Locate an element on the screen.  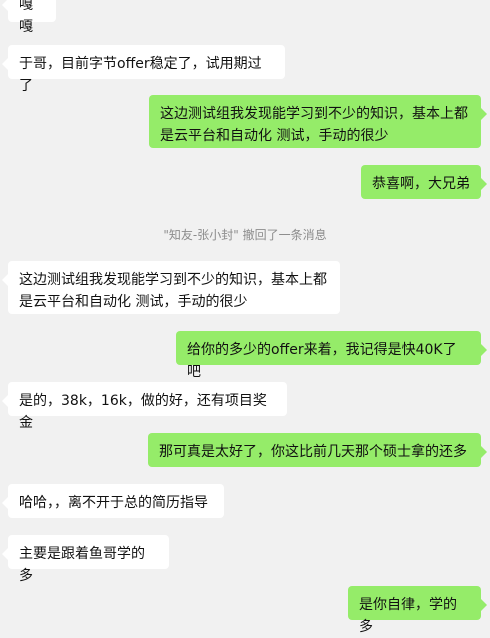
message-bubble-received: 哈哈，，离不开于总的简历指导 is located at coordinates (113, 501).